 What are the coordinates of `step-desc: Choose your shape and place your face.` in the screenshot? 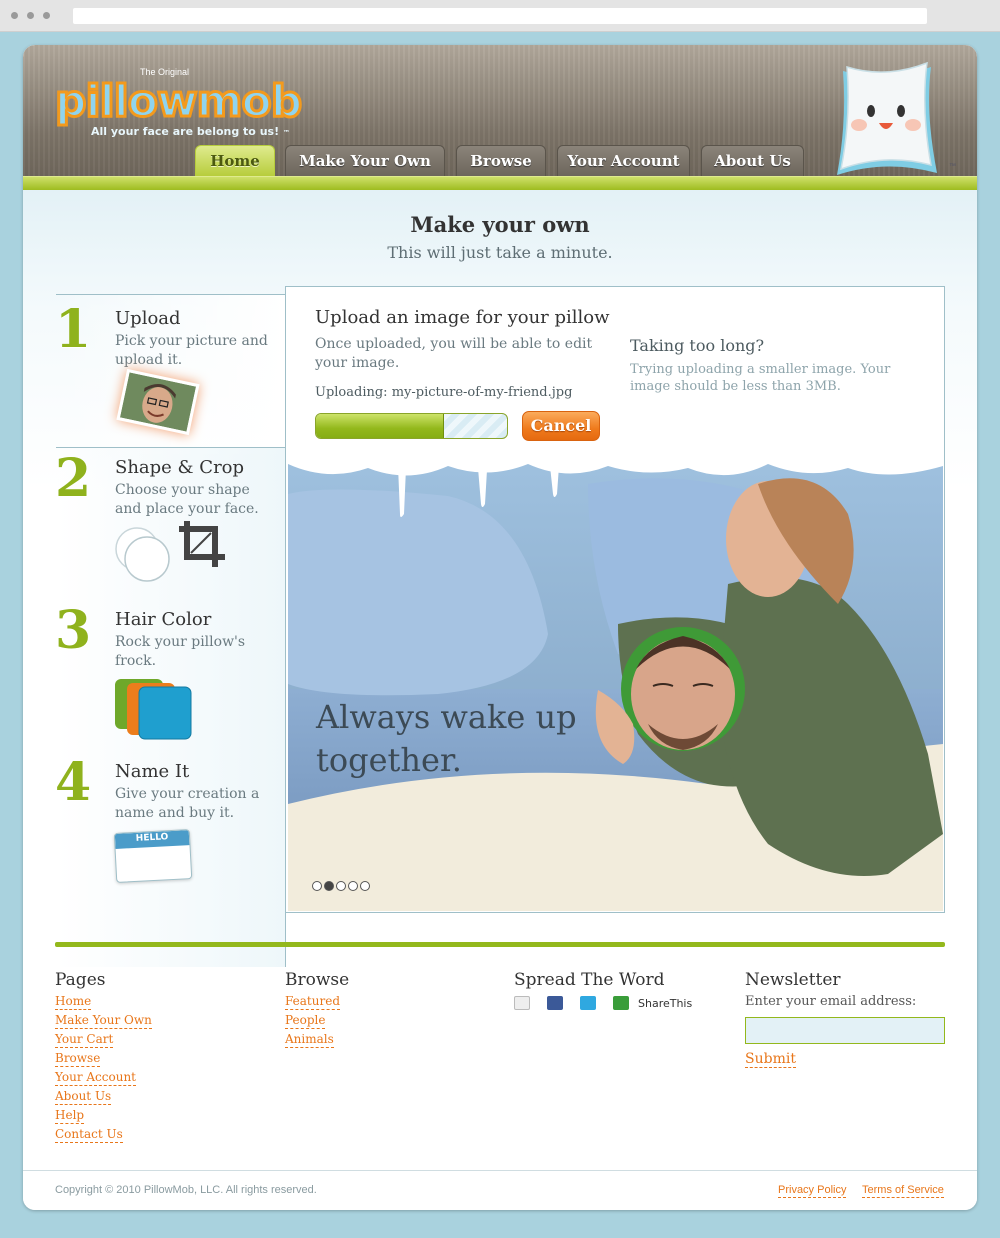 It's located at (187, 499).